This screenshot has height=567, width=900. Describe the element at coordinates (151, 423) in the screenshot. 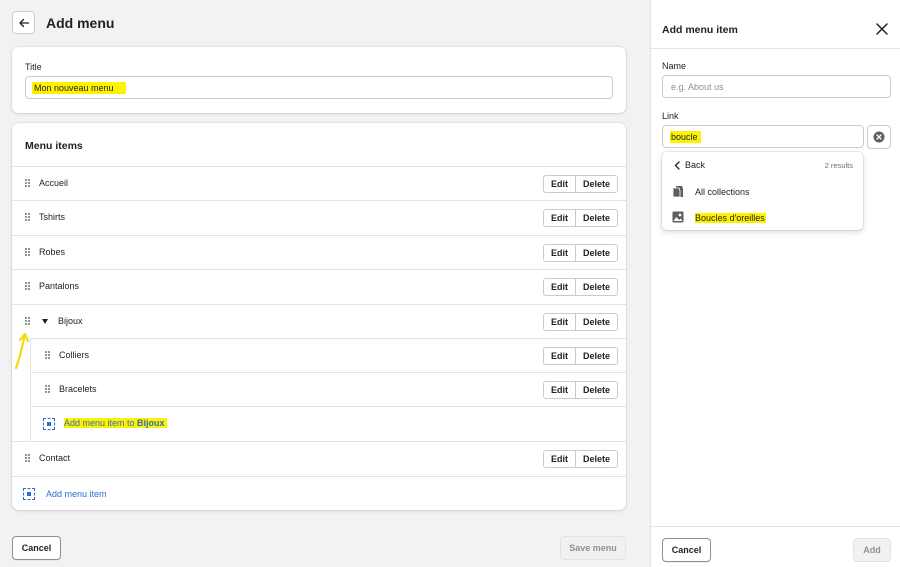

I see `add-nested-target: Bijoux` at that location.